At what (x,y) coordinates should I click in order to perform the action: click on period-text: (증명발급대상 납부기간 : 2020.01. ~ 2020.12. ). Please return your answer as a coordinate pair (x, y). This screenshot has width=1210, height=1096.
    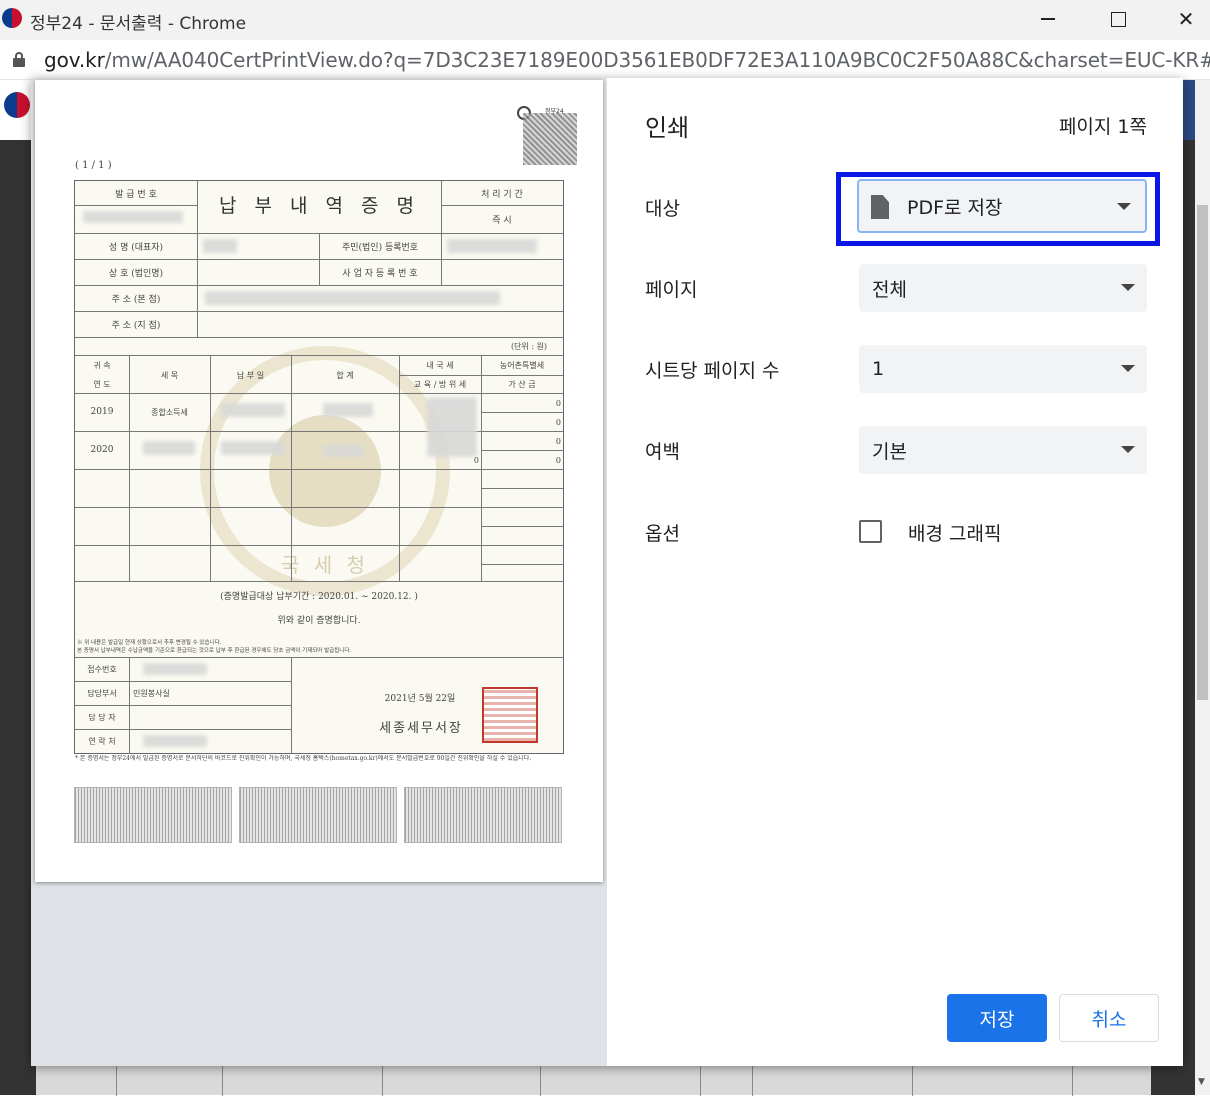
    Looking at the image, I should click on (319, 596).